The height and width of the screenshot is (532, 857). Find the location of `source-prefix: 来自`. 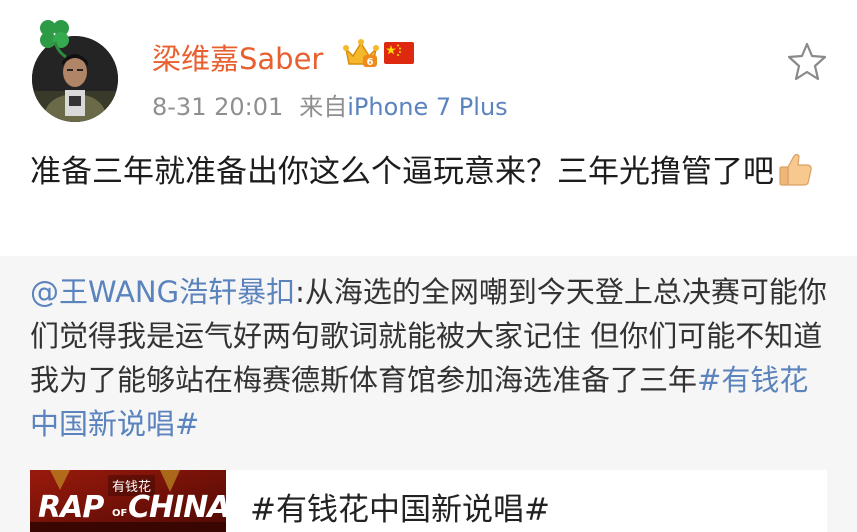

source-prefix: 来自 is located at coordinates (323, 107).